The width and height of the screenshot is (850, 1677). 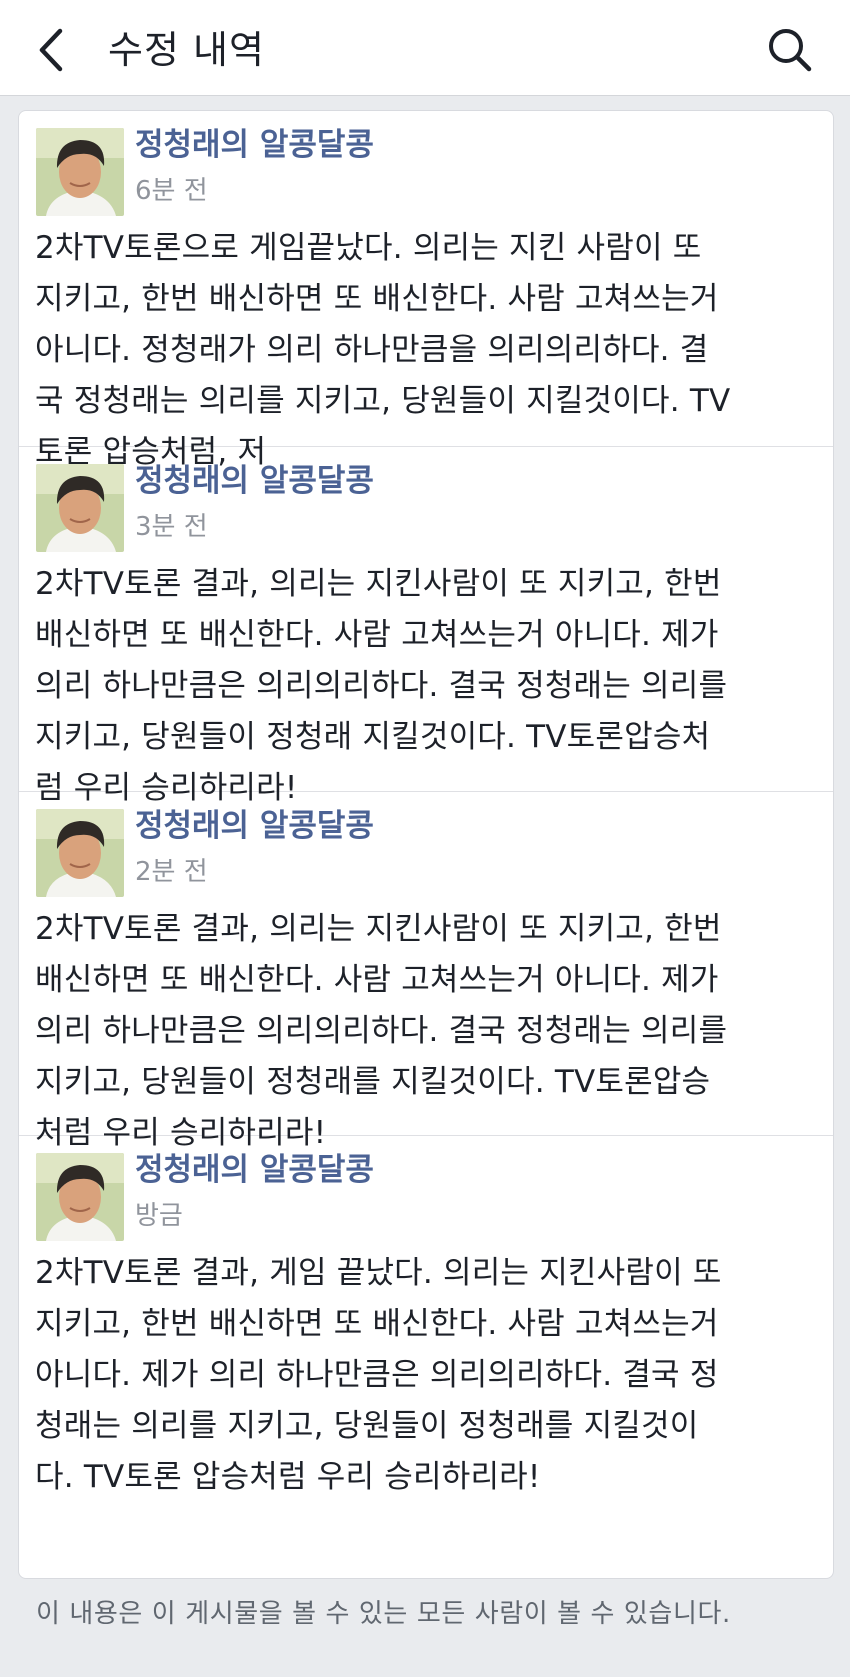 I want to click on top-app-bar: 수정 내역, so click(x=425, y=48).